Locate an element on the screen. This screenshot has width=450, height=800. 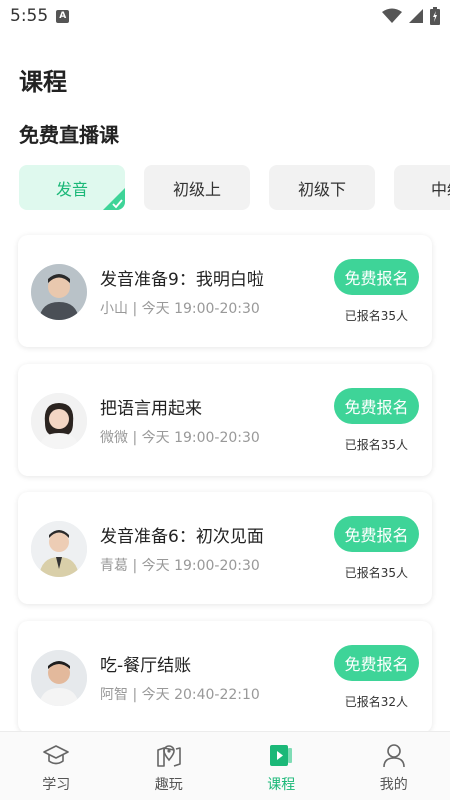
battery-icon is located at coordinates (435, 16).